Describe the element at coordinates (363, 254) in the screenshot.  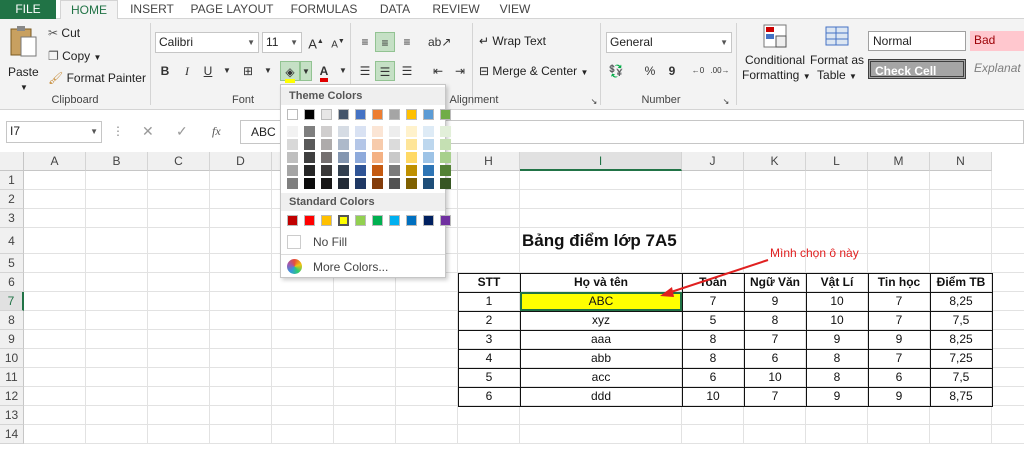
I see `divider` at that location.